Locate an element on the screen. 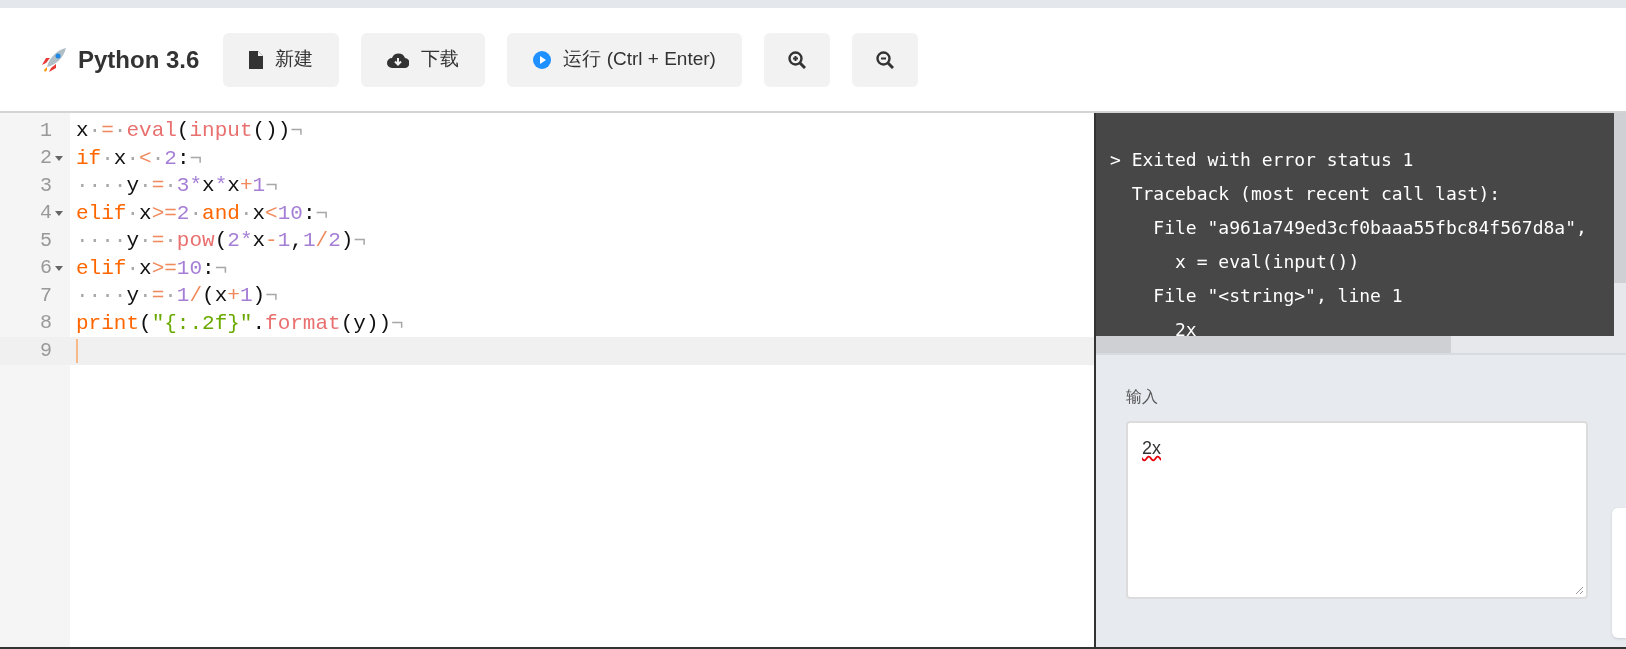 The width and height of the screenshot is (1626, 649). horizontal-scrollbar is located at coordinates (1361, 344).